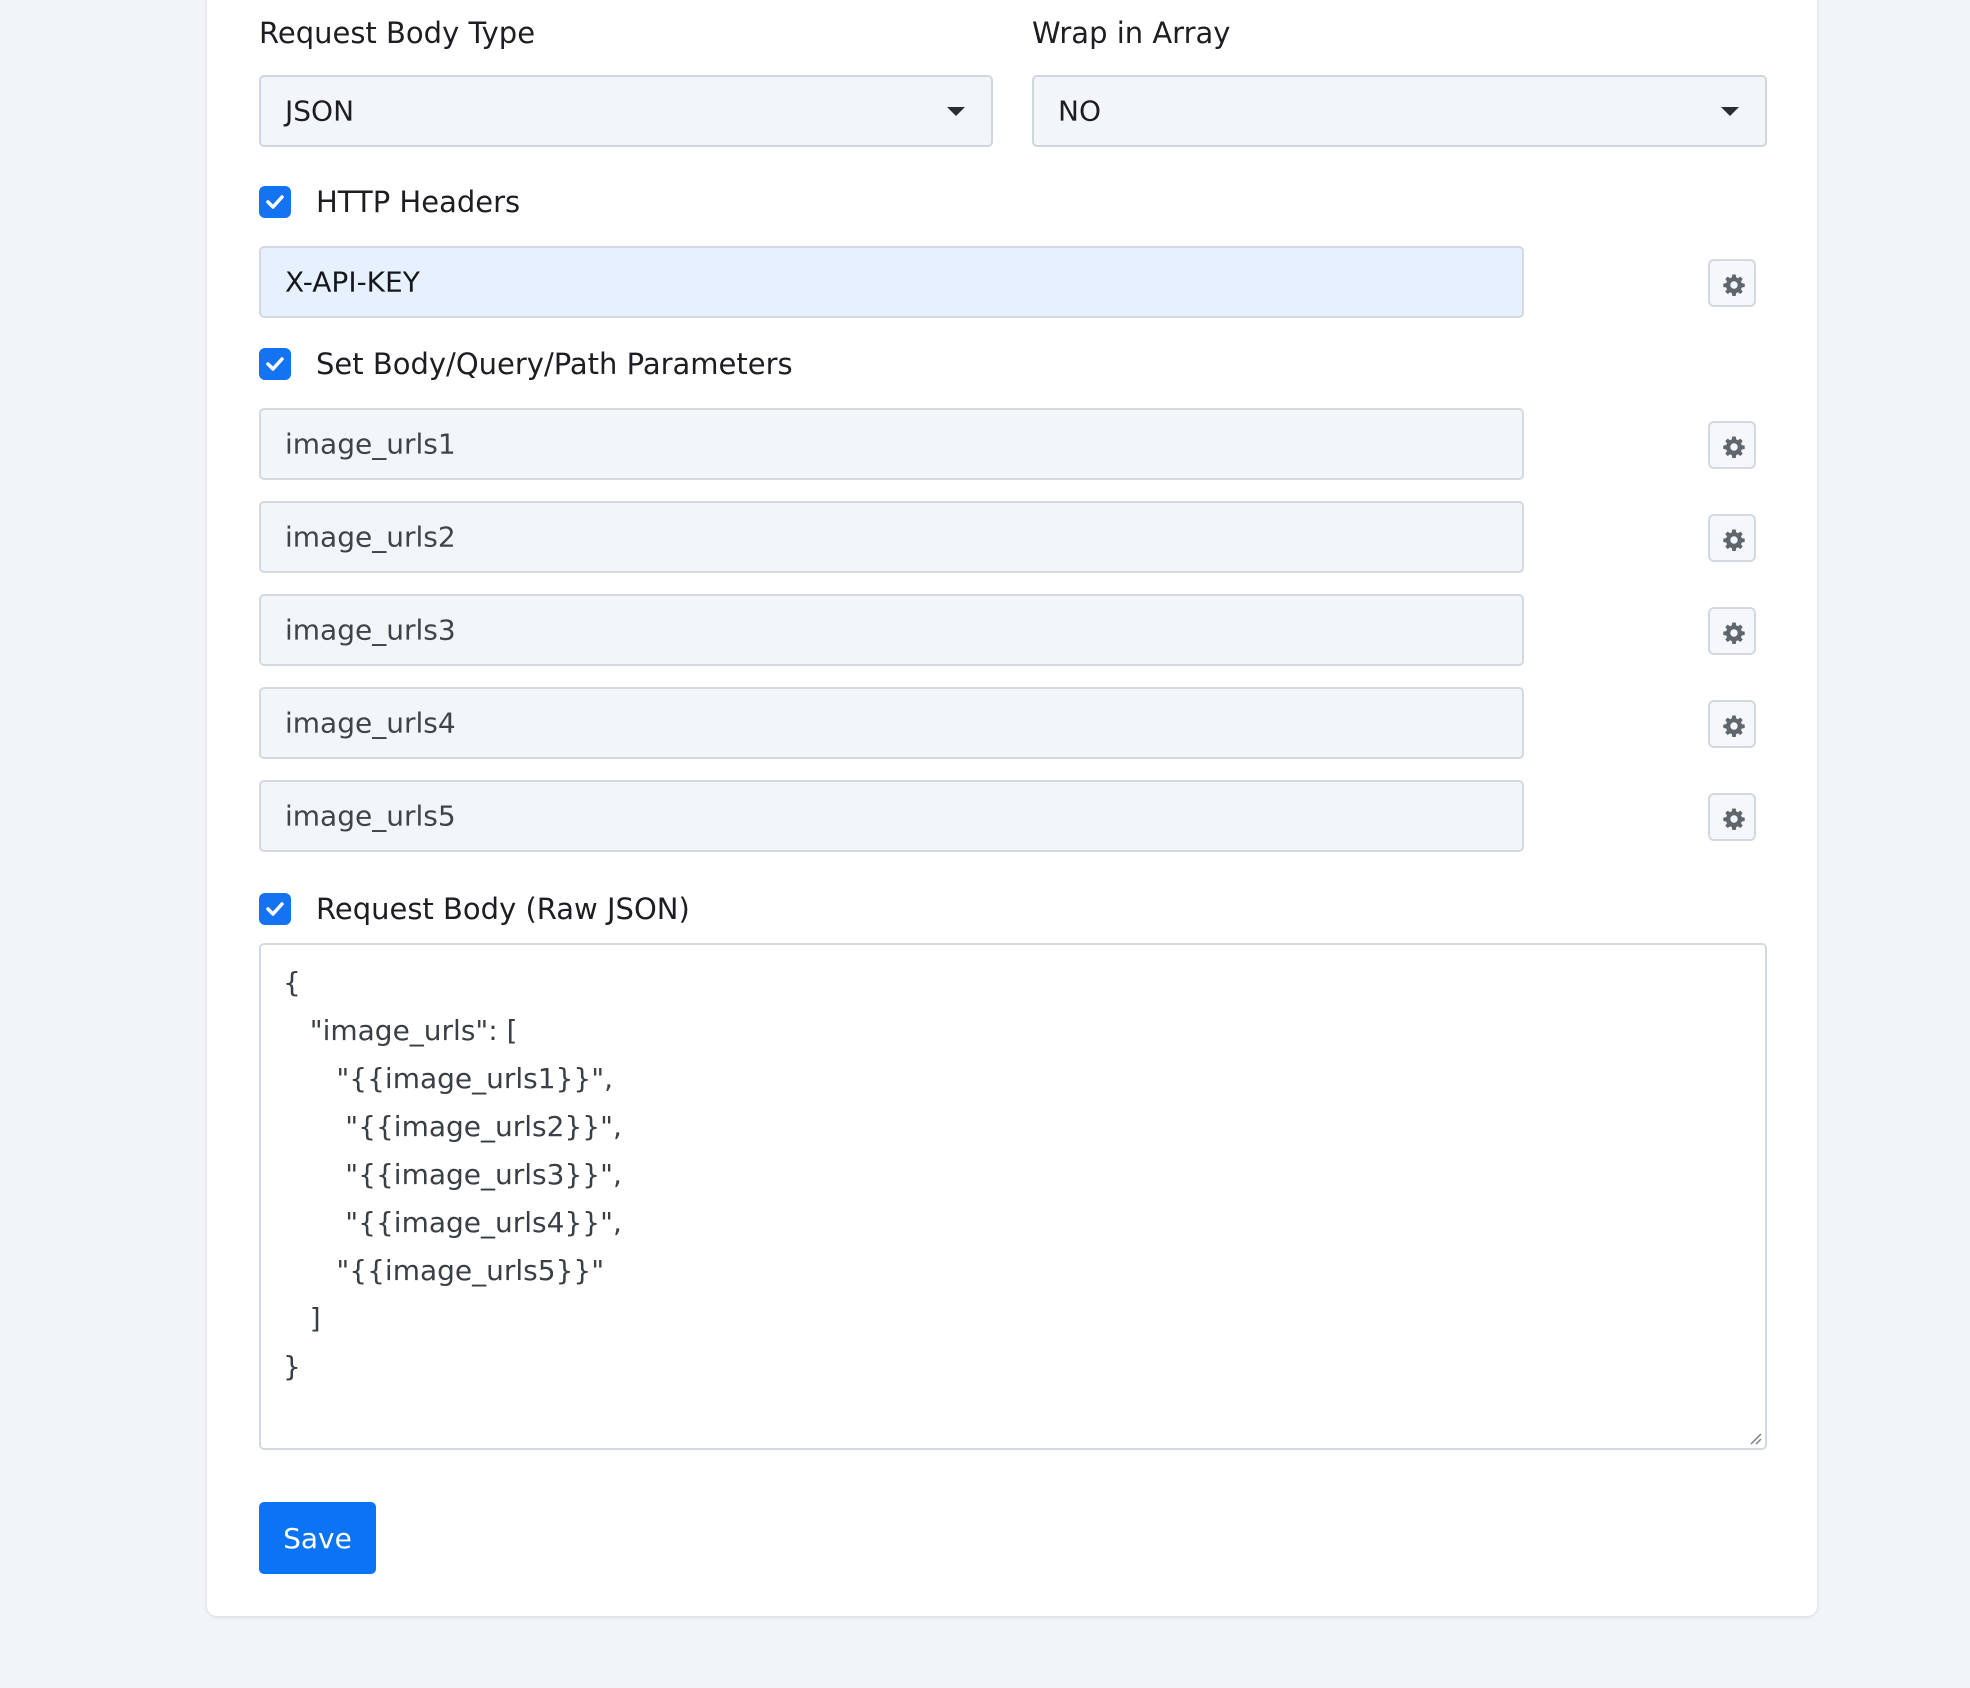  What do you see at coordinates (891, 816) in the screenshot?
I see `parameter-field-5: image_urls5` at bounding box center [891, 816].